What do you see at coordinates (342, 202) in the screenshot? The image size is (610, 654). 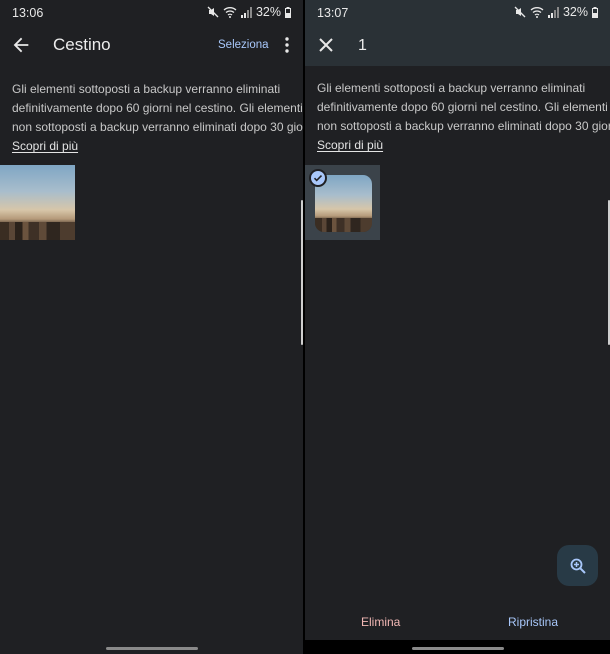 I see `selected-photo-tile` at bounding box center [342, 202].